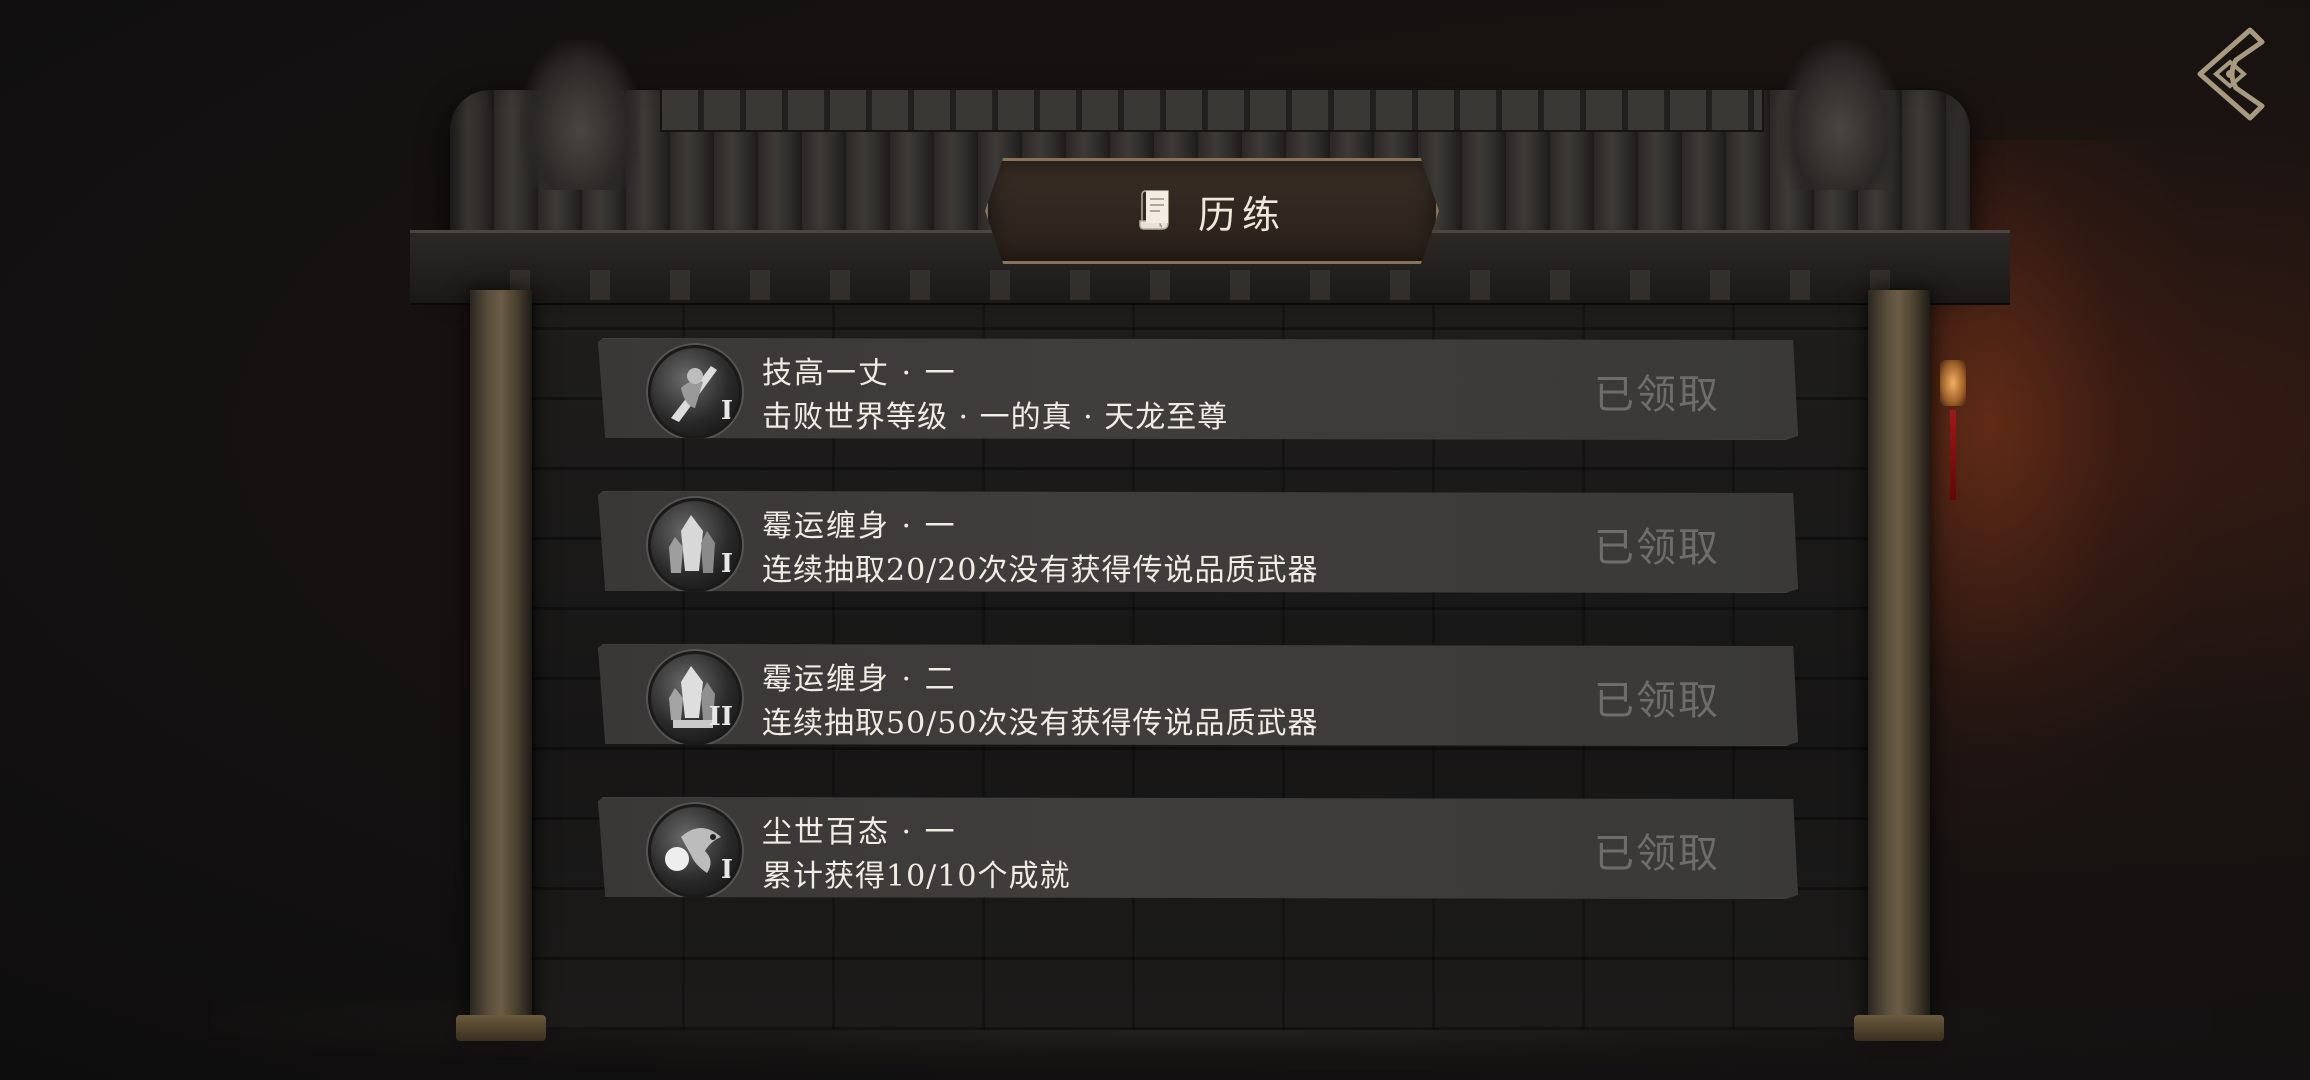  I want to click on title-plaque: 历练, so click(1212, 211).